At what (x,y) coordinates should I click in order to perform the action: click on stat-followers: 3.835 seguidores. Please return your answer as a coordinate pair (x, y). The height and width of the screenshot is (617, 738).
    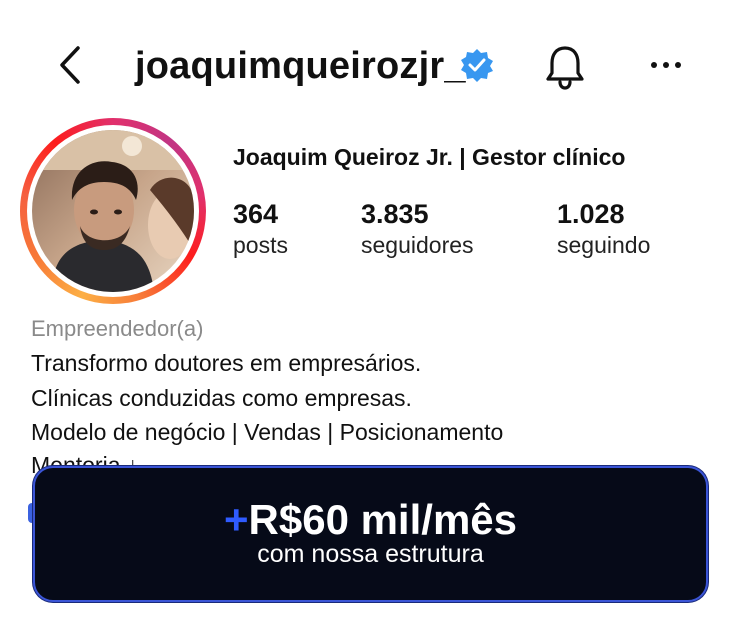
    Looking at the image, I should click on (417, 229).